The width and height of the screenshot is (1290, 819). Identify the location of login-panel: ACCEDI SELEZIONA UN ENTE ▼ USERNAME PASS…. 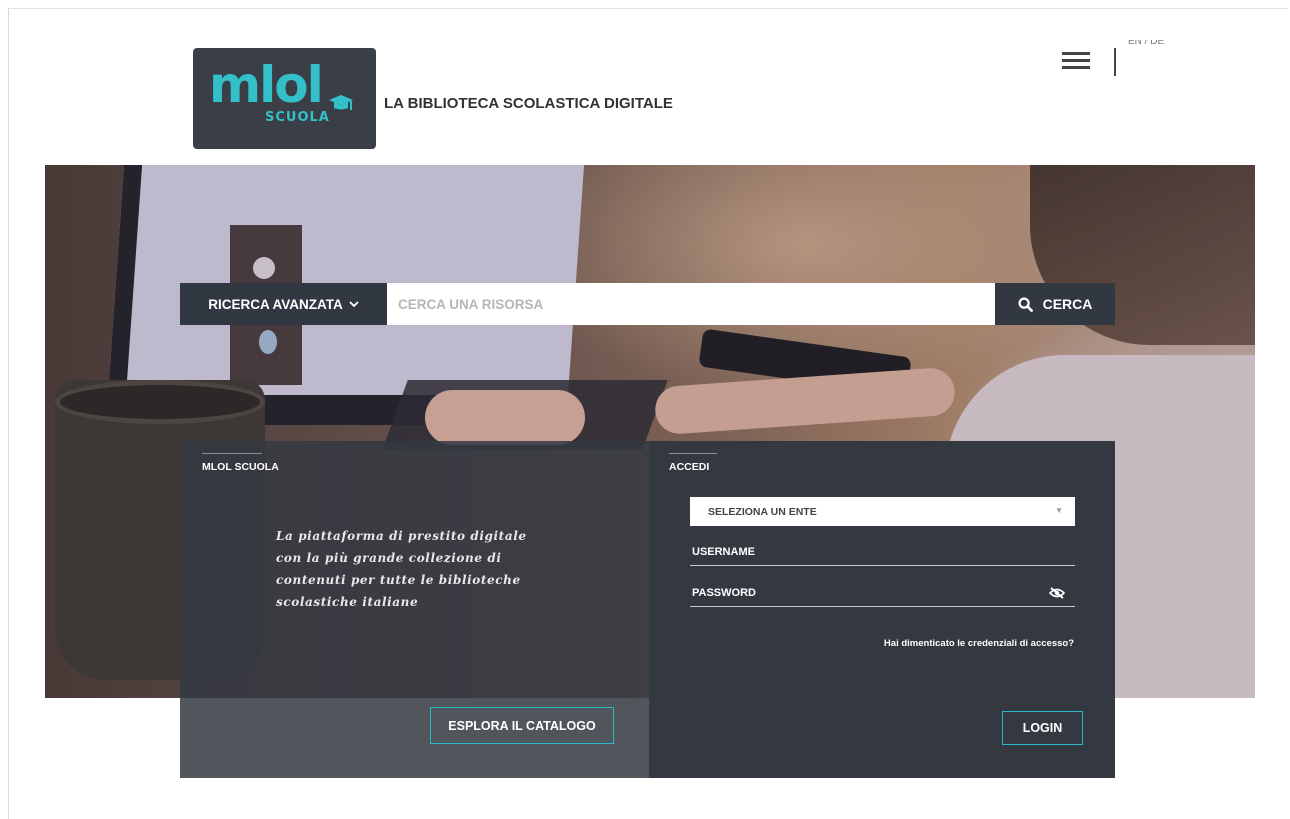
(882, 609).